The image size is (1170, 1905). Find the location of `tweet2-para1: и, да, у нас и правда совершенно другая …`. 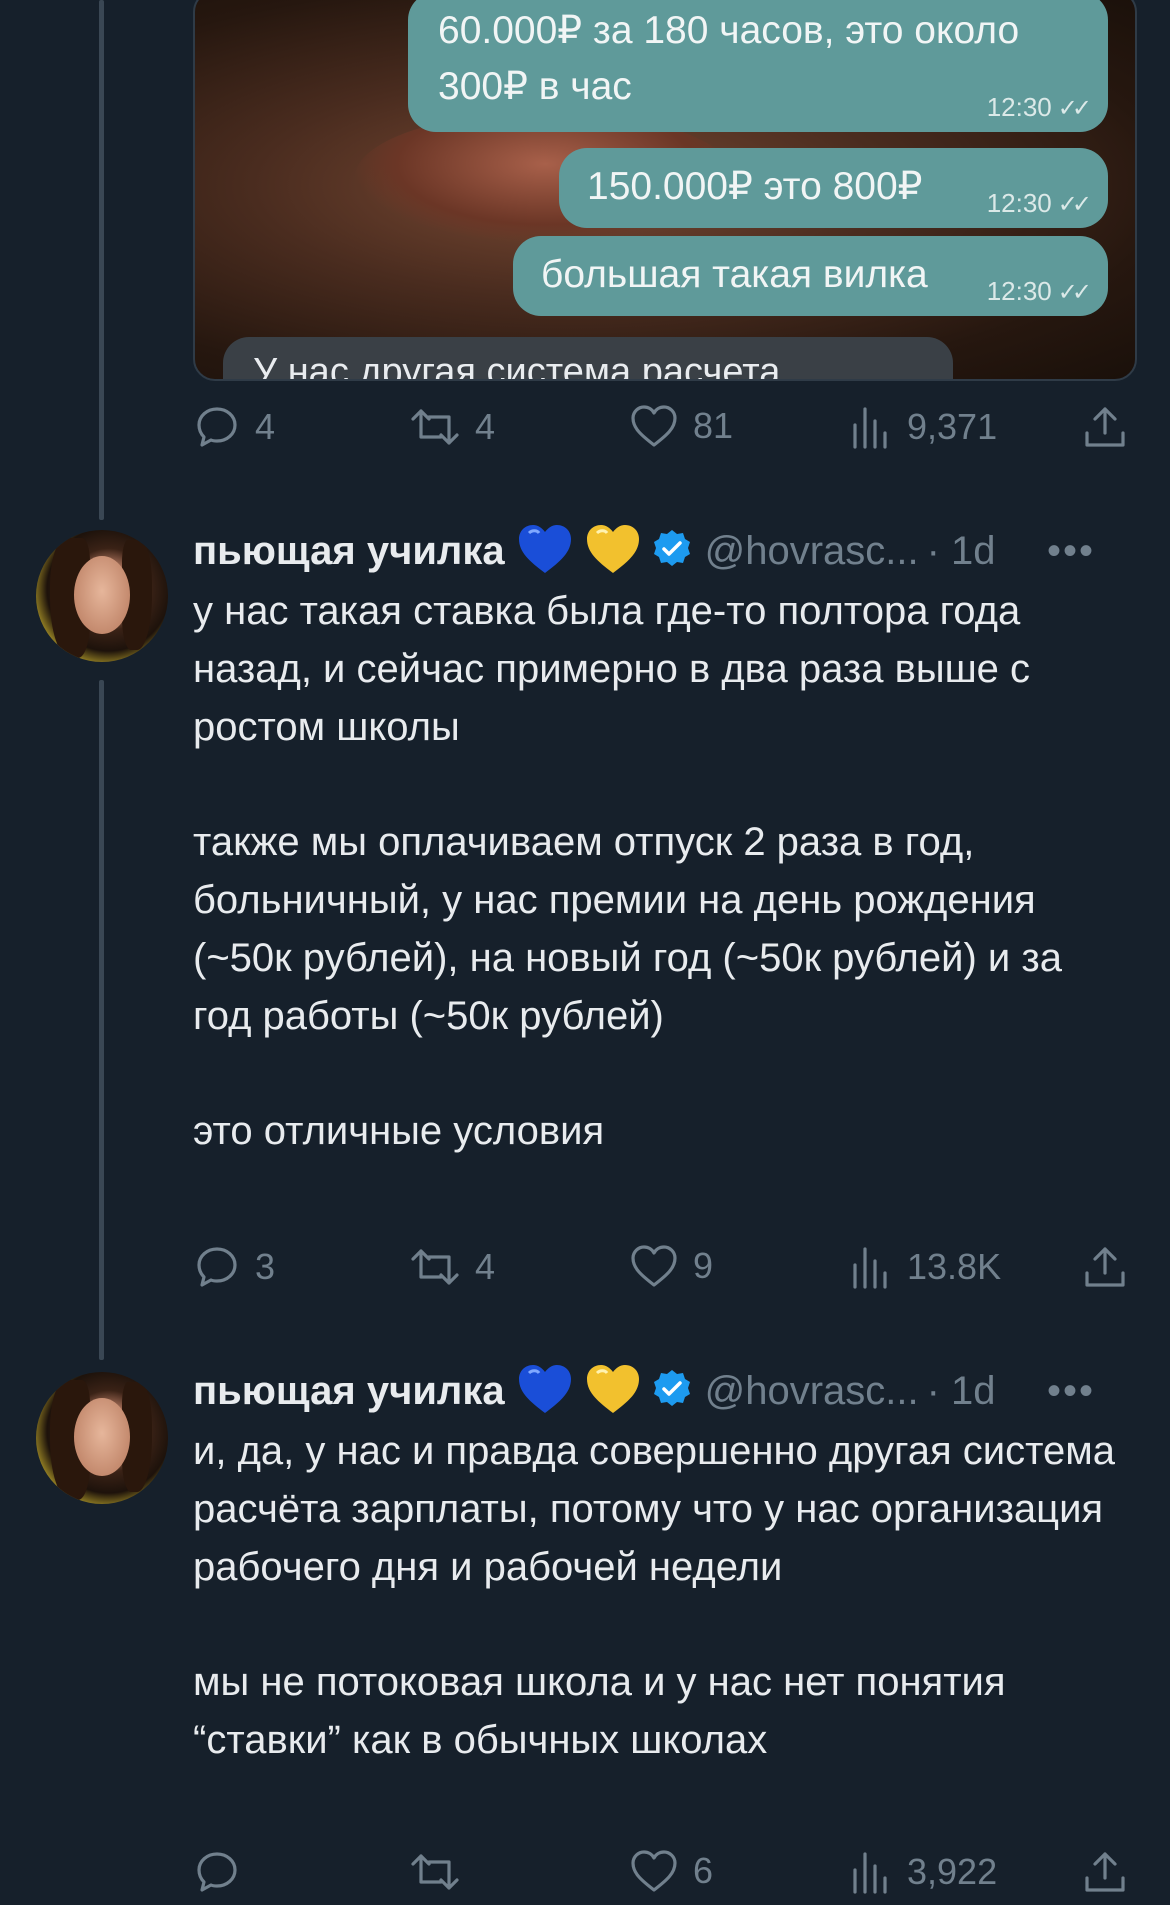

tweet2-para1: и, да, у нас и правда совершенно другая … is located at coordinates (654, 1509).